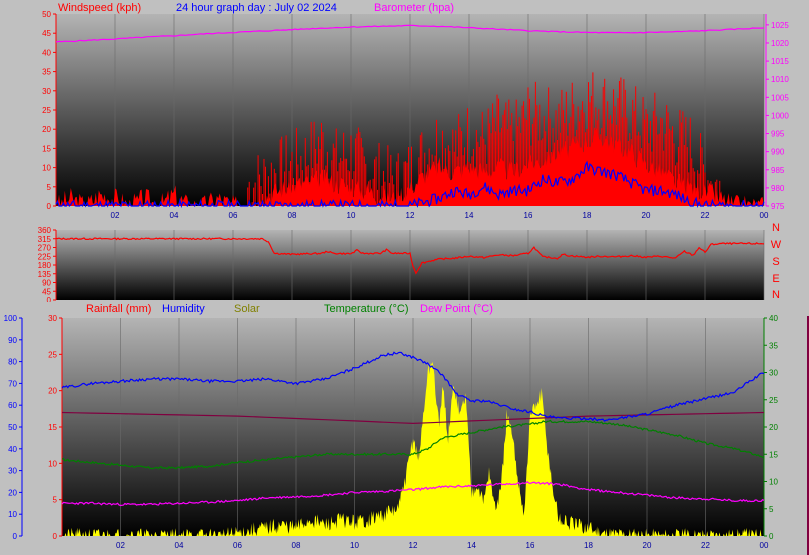 Image resolution: width=809 pixels, height=555 pixels. What do you see at coordinates (773, 318) in the screenshot?
I see `temperature-tick-label: 40` at bounding box center [773, 318].